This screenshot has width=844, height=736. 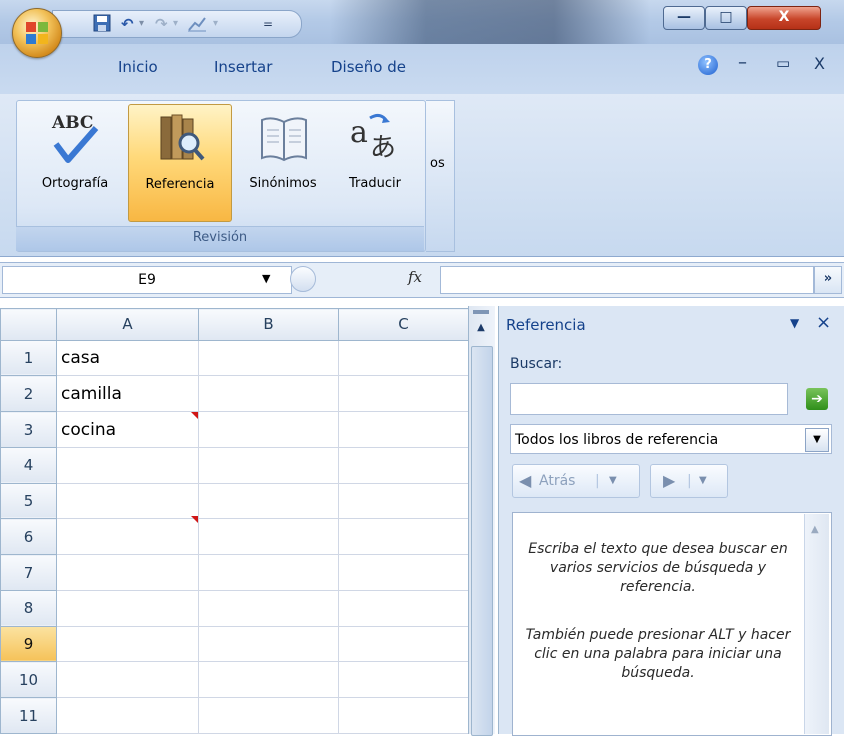 What do you see at coordinates (138, 67) in the screenshot?
I see `tab-inicio: Inicio` at bounding box center [138, 67].